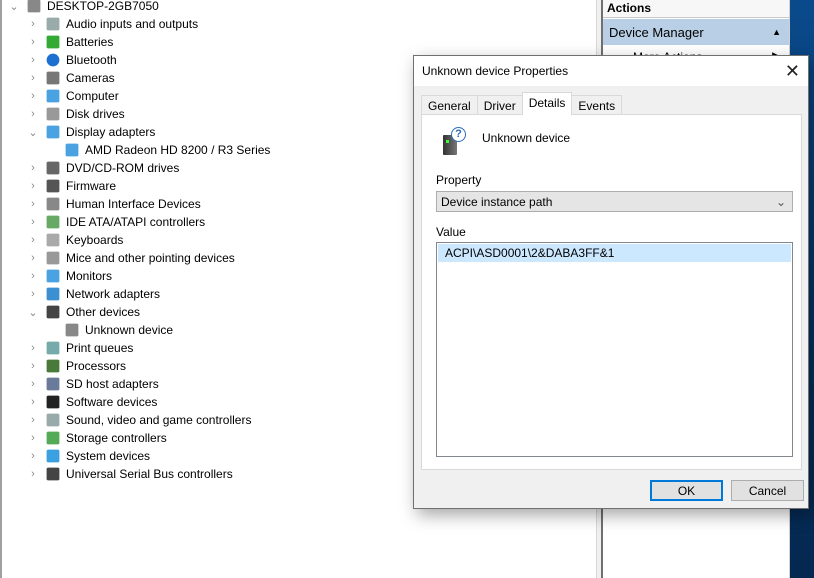  What do you see at coordinates (454, 142) in the screenshot?
I see `unknown-device-icon: ?` at bounding box center [454, 142].